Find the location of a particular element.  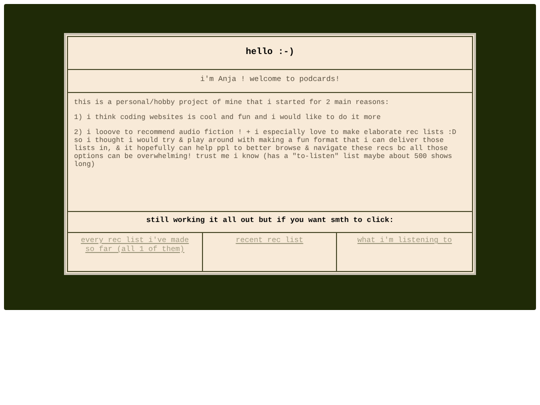

page-title: hello :-) is located at coordinates (270, 53).